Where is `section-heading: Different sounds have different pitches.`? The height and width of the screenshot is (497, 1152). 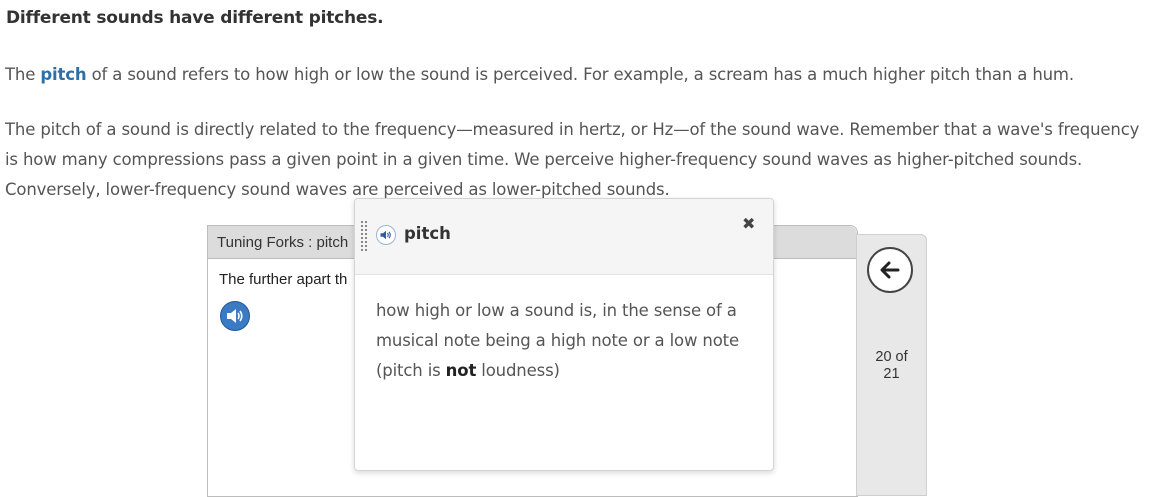 section-heading: Different sounds have different pitches. is located at coordinates (195, 18).